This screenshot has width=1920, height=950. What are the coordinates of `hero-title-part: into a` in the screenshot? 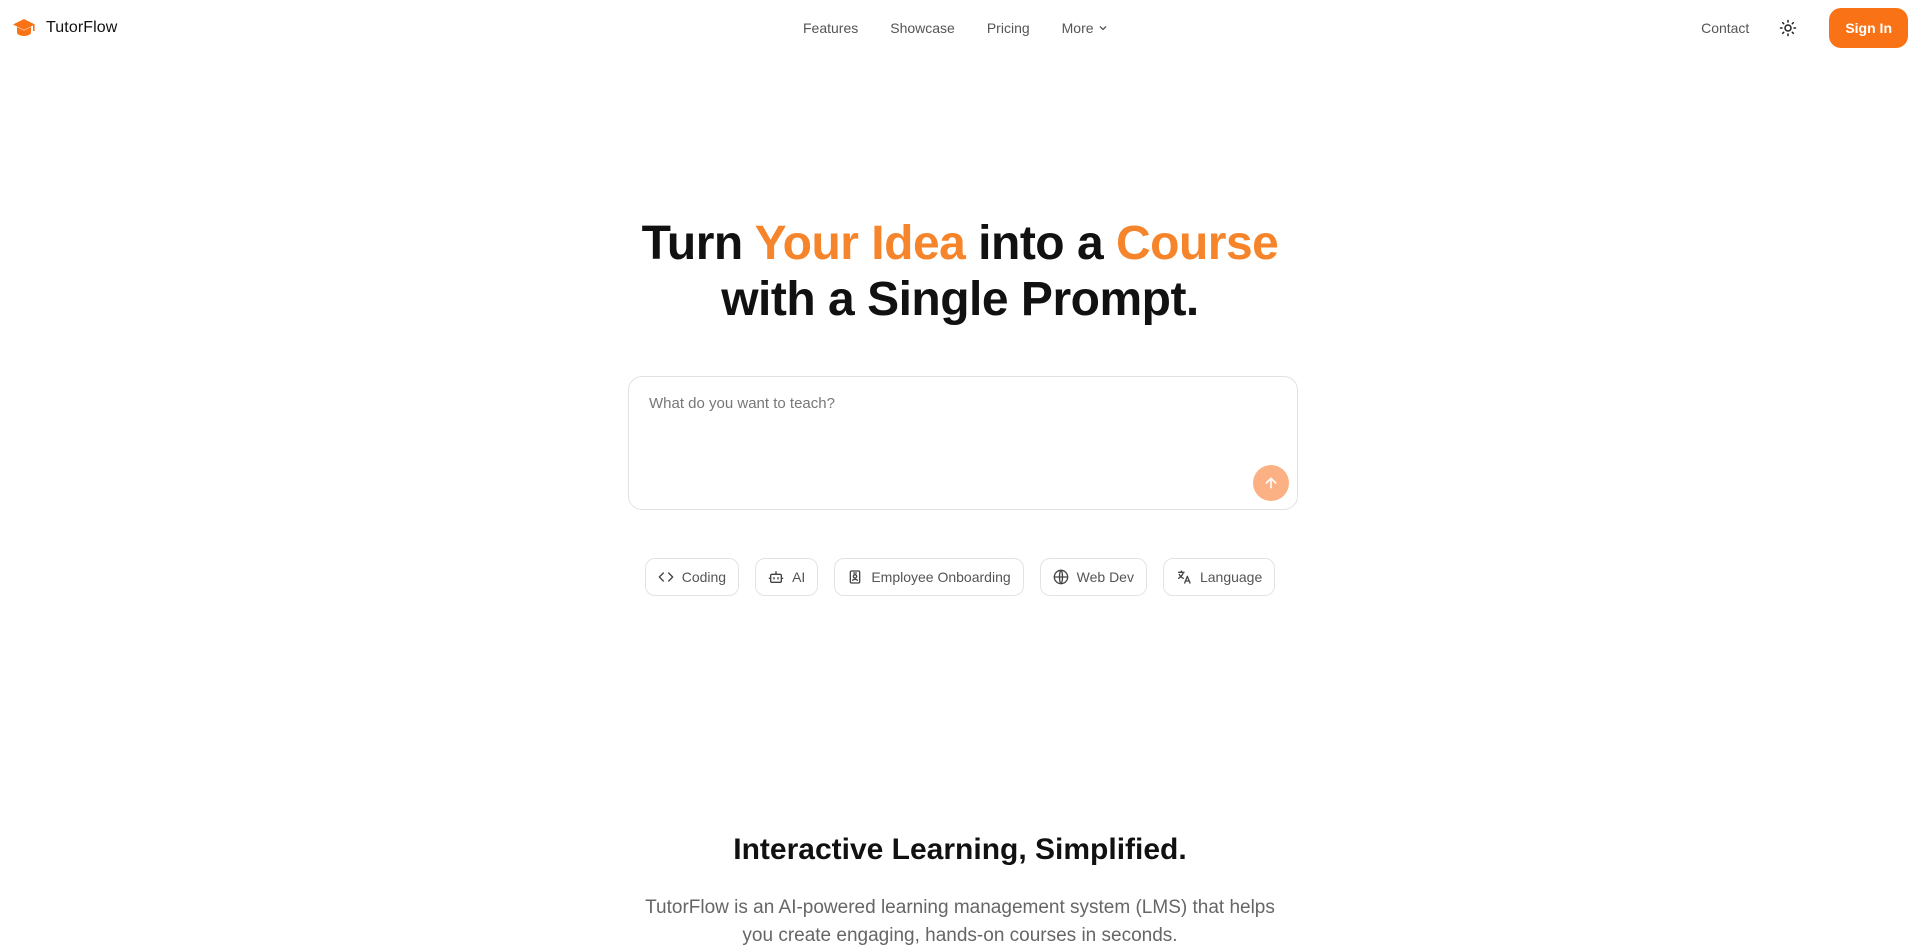 It's located at (1040, 243).